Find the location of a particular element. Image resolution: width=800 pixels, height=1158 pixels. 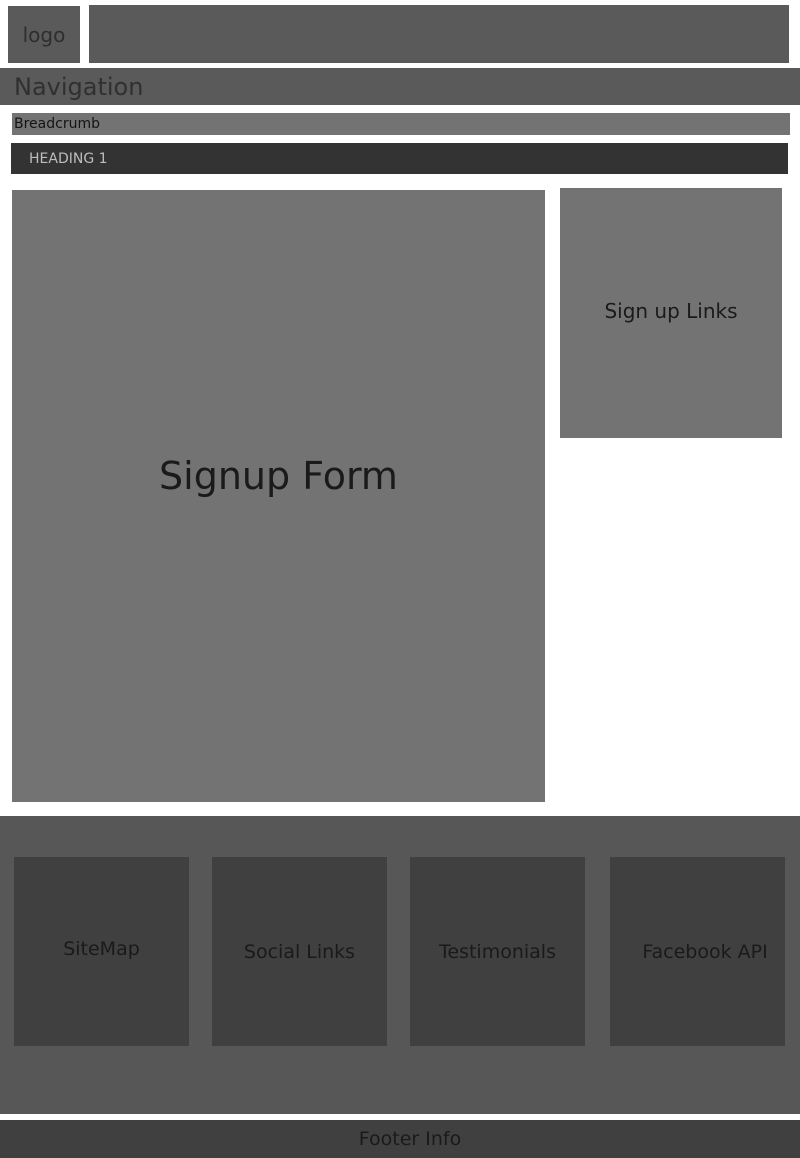

page-heading: HEADING 1 is located at coordinates (399, 158).